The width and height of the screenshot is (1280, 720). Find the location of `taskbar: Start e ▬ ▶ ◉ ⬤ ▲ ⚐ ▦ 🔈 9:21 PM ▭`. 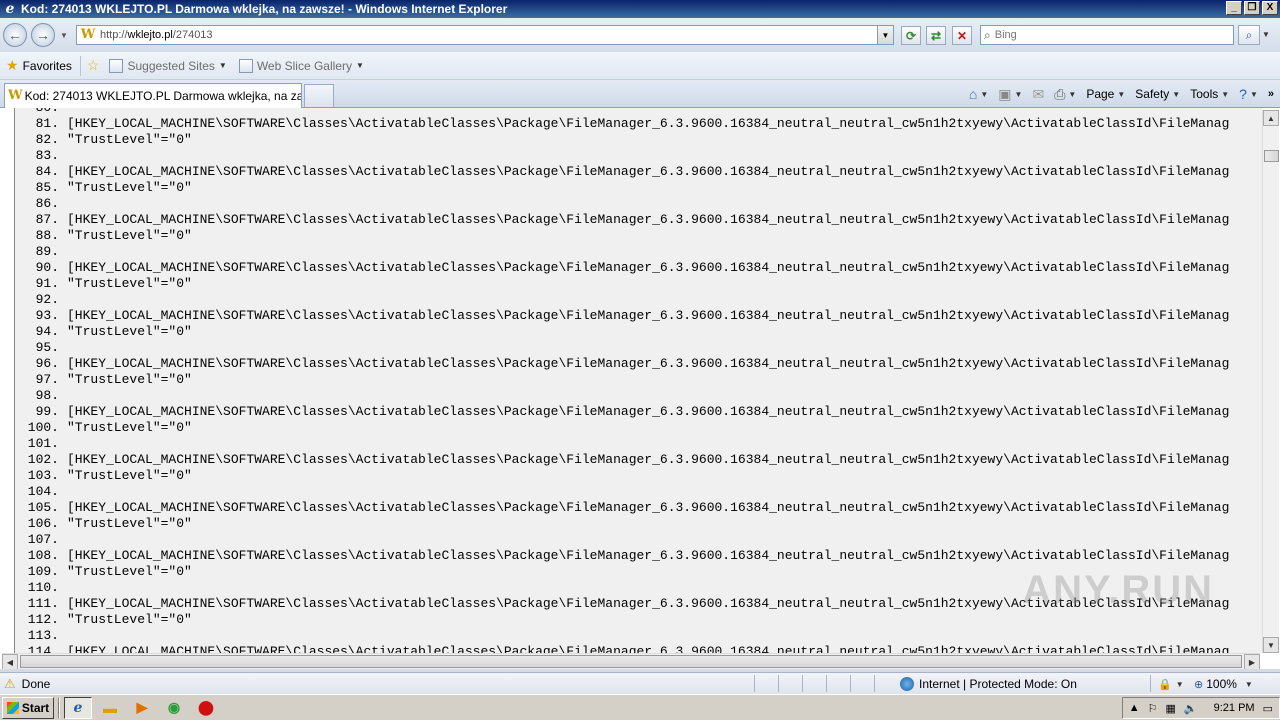

taskbar: Start e ▬ ▶ ◉ ⬤ ▲ ⚐ ▦ 🔈 9:21 PM ▭ is located at coordinates (640, 707).